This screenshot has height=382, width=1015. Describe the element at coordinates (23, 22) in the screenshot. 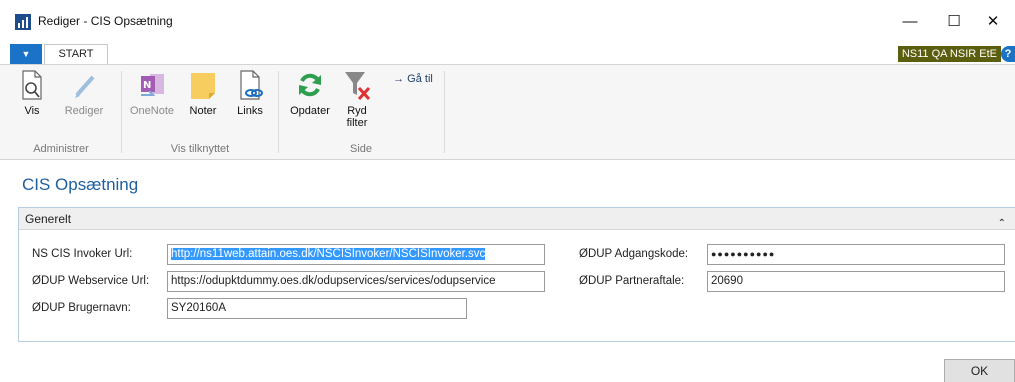

I see `app-icon` at that location.